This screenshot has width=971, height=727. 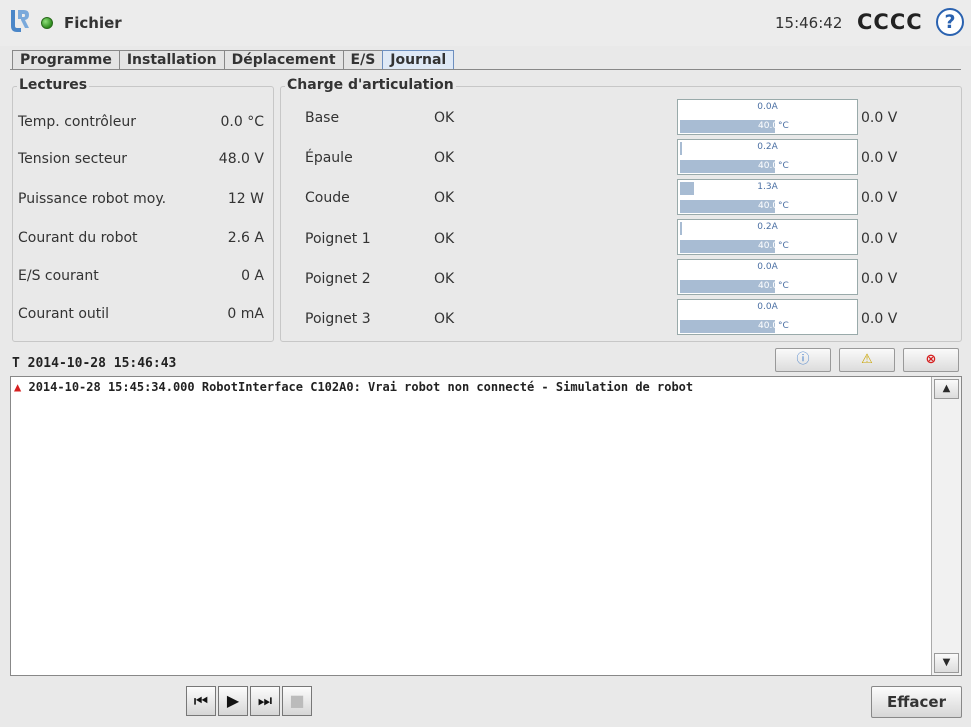 I want to click on info-icon: ⓘ, so click(x=803, y=359).